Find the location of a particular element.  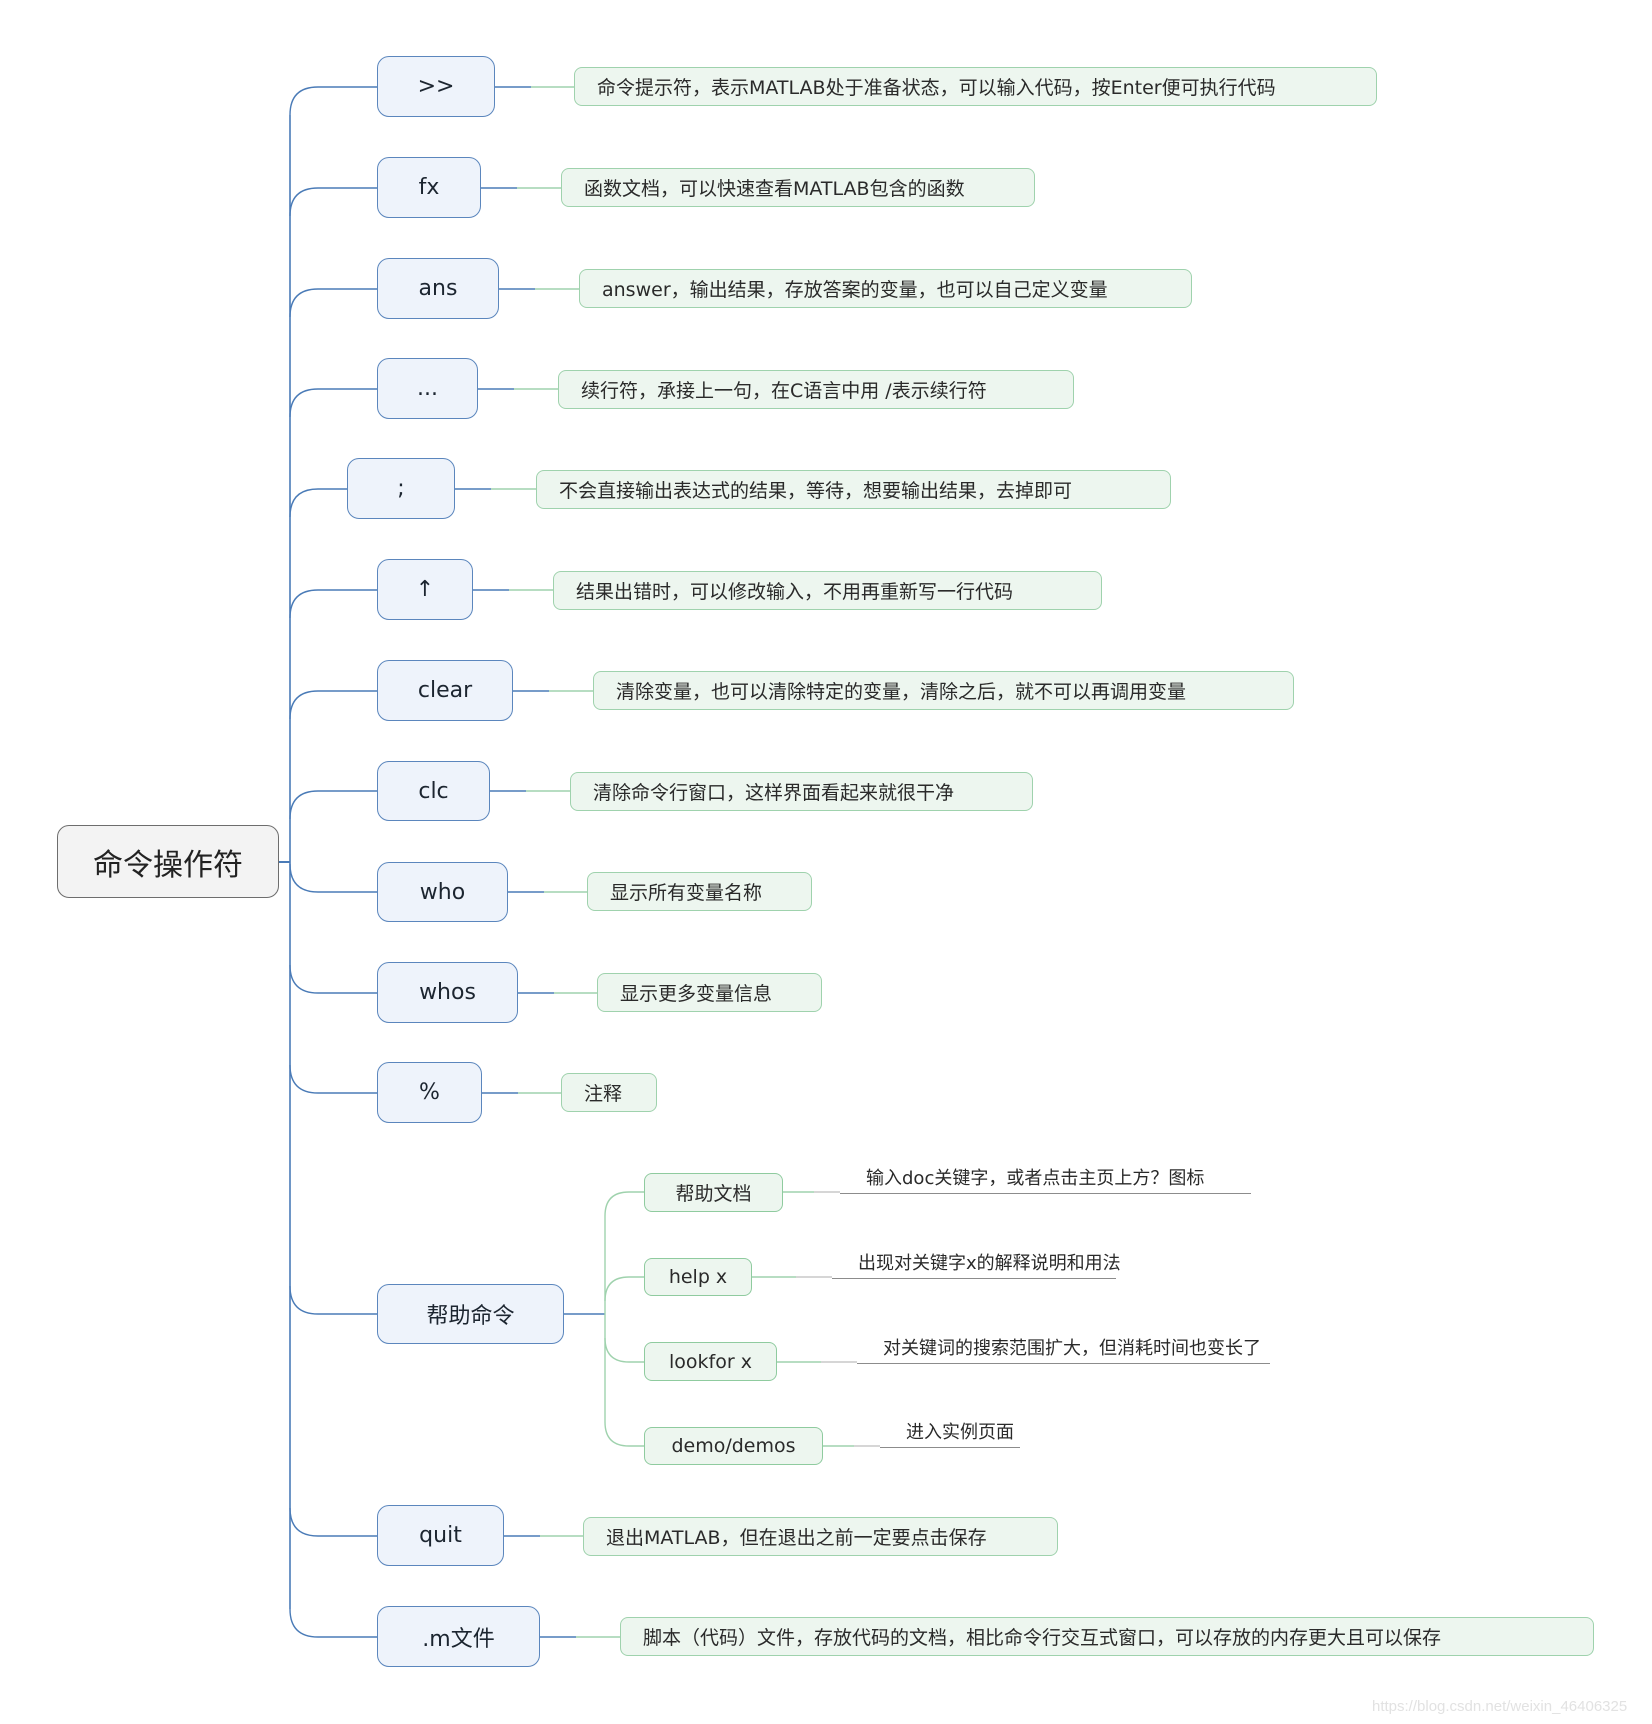

node-whos: whos is located at coordinates (447, 992).